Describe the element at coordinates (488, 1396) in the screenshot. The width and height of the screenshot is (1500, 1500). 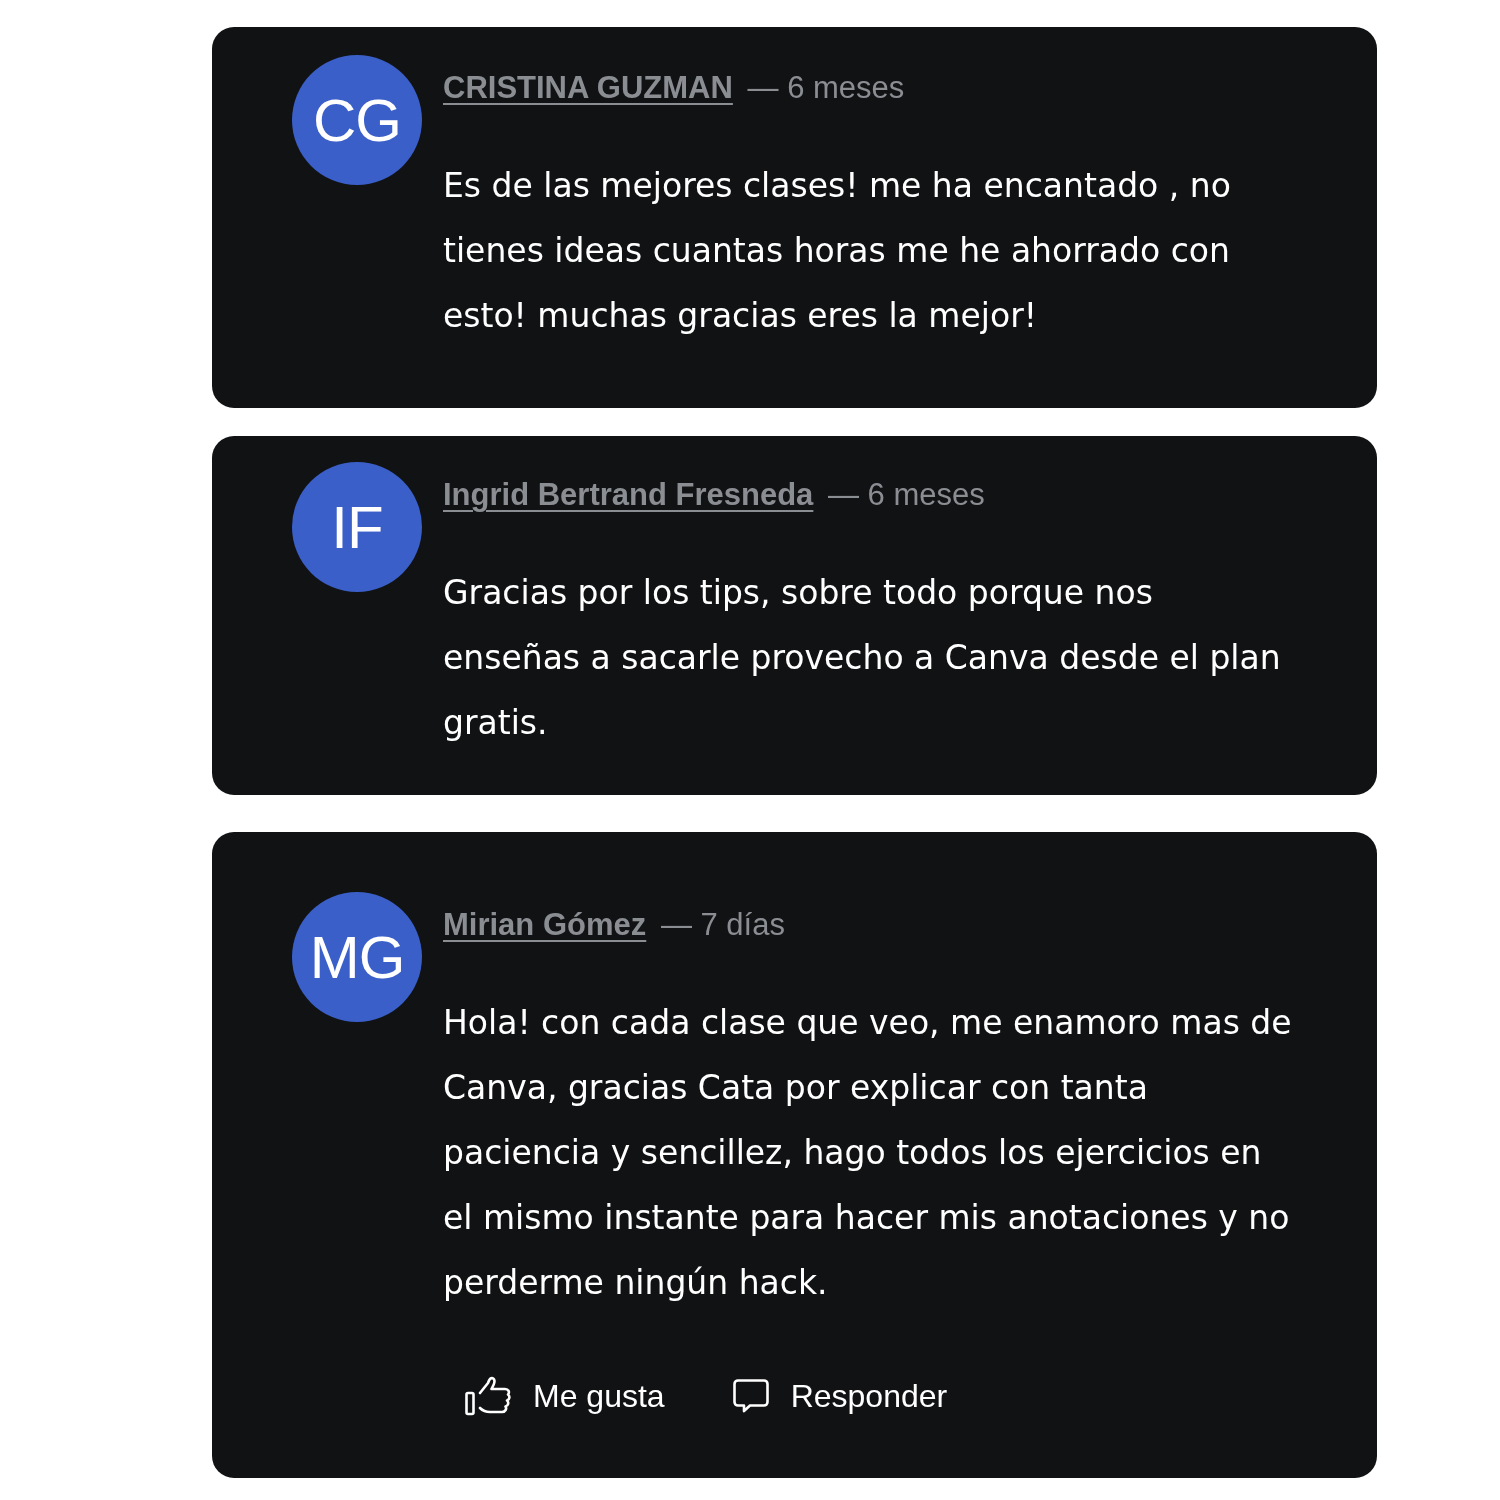
I see `thumbs-up-icon` at that location.